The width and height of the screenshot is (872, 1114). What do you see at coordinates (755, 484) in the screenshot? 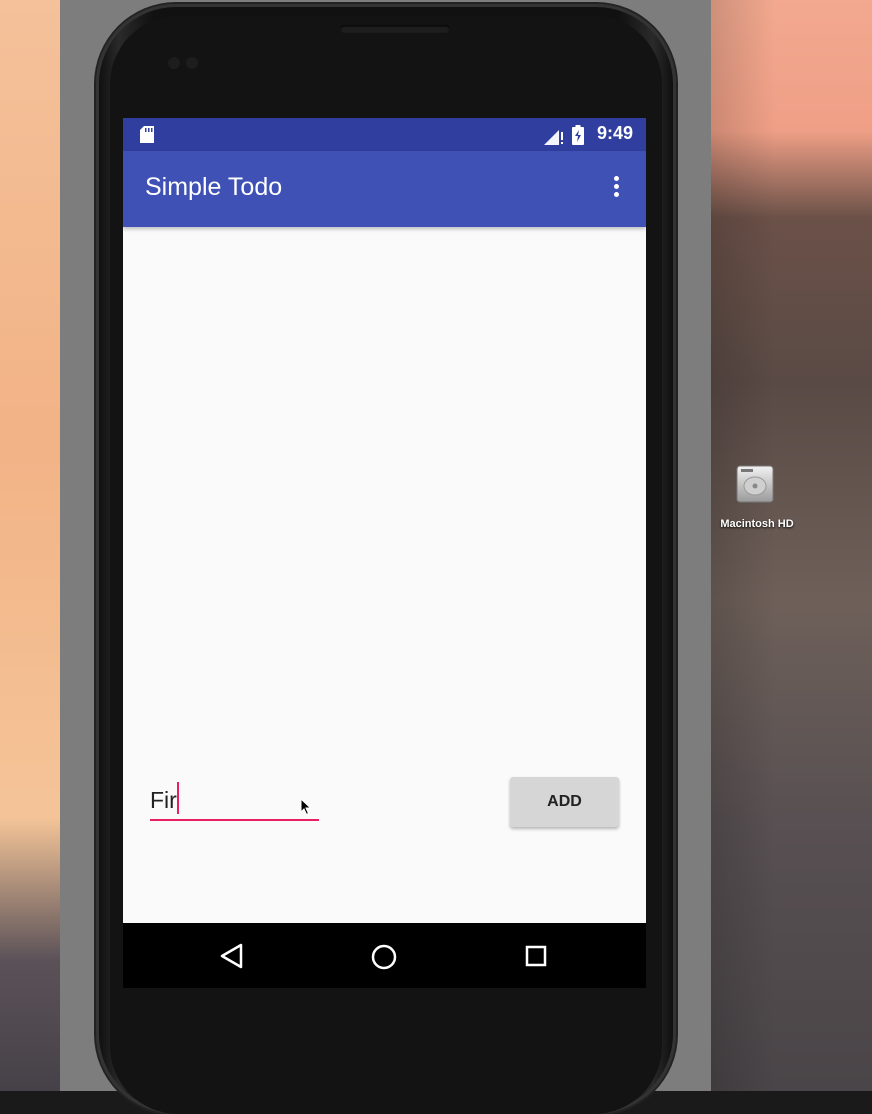
I see `hard-drive-icon` at bounding box center [755, 484].